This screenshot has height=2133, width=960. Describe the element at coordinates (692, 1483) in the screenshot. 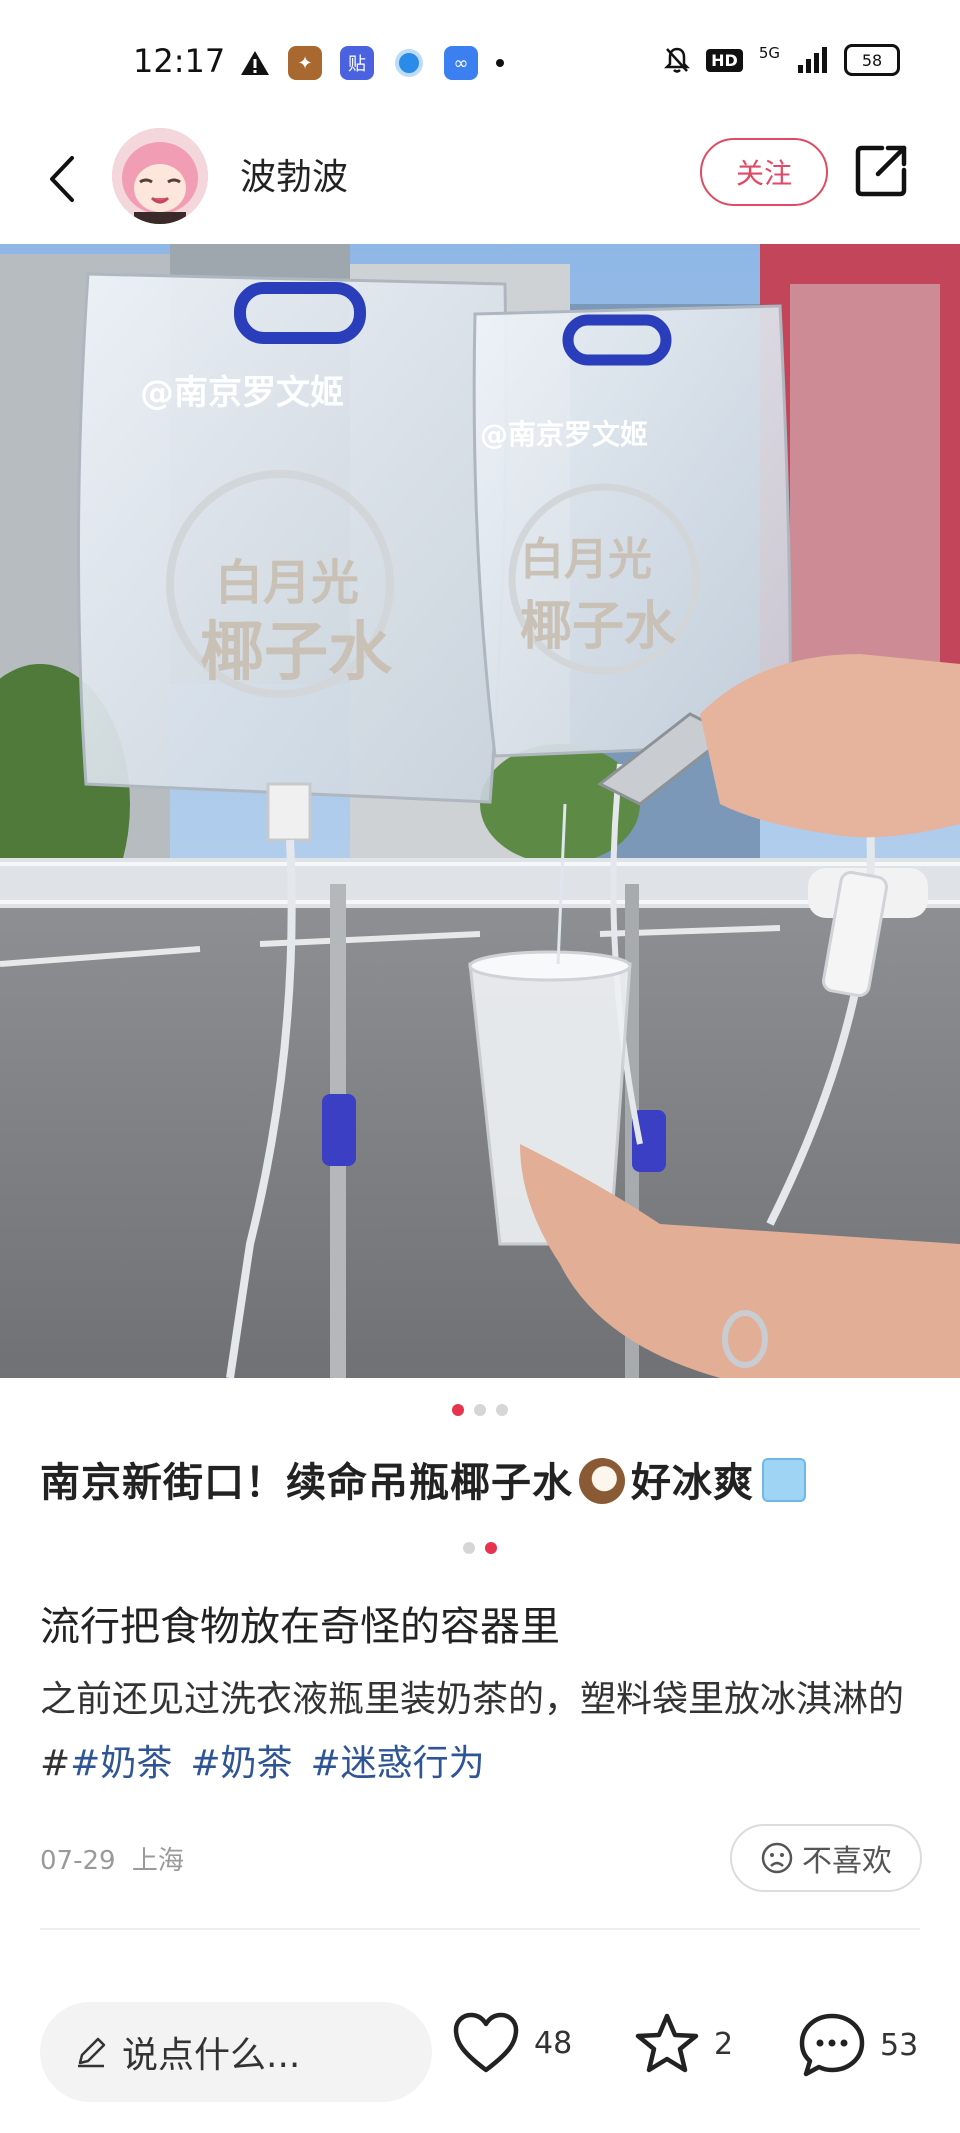

I see `post-title-suffix: 好冰爽` at that location.